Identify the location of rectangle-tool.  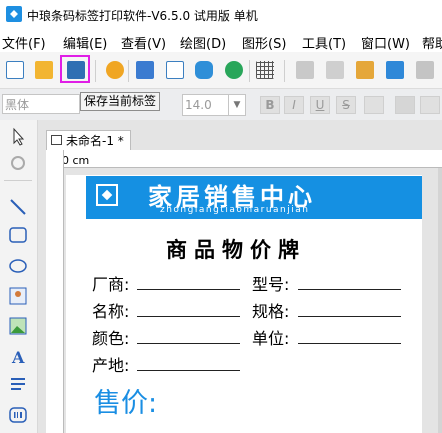
(18, 235).